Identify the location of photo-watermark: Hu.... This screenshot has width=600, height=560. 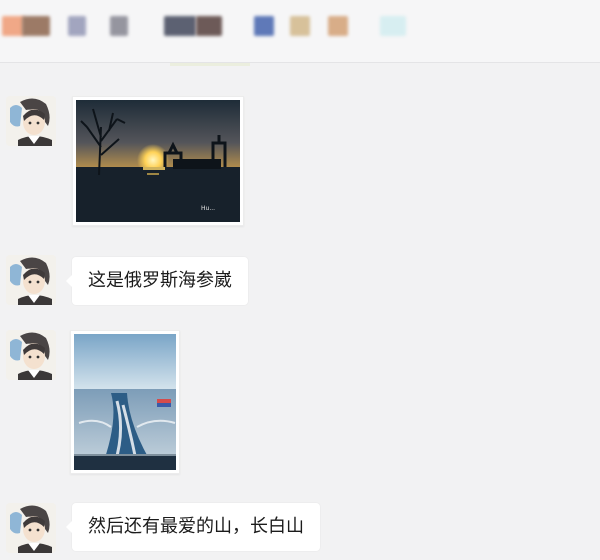
(208, 208).